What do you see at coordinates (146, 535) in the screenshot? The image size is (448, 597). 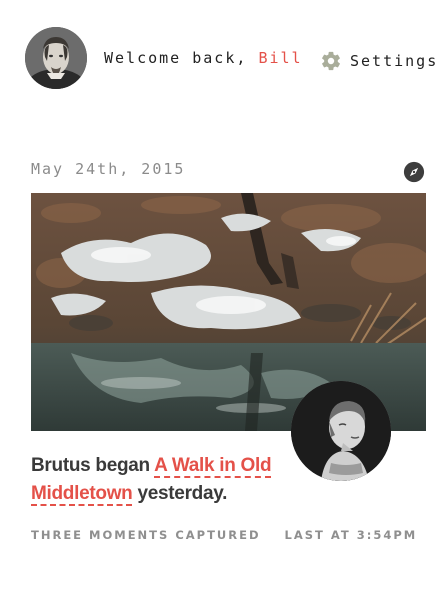 I see `moments-count: THREE MOMENTS CAPTURED` at bounding box center [146, 535].